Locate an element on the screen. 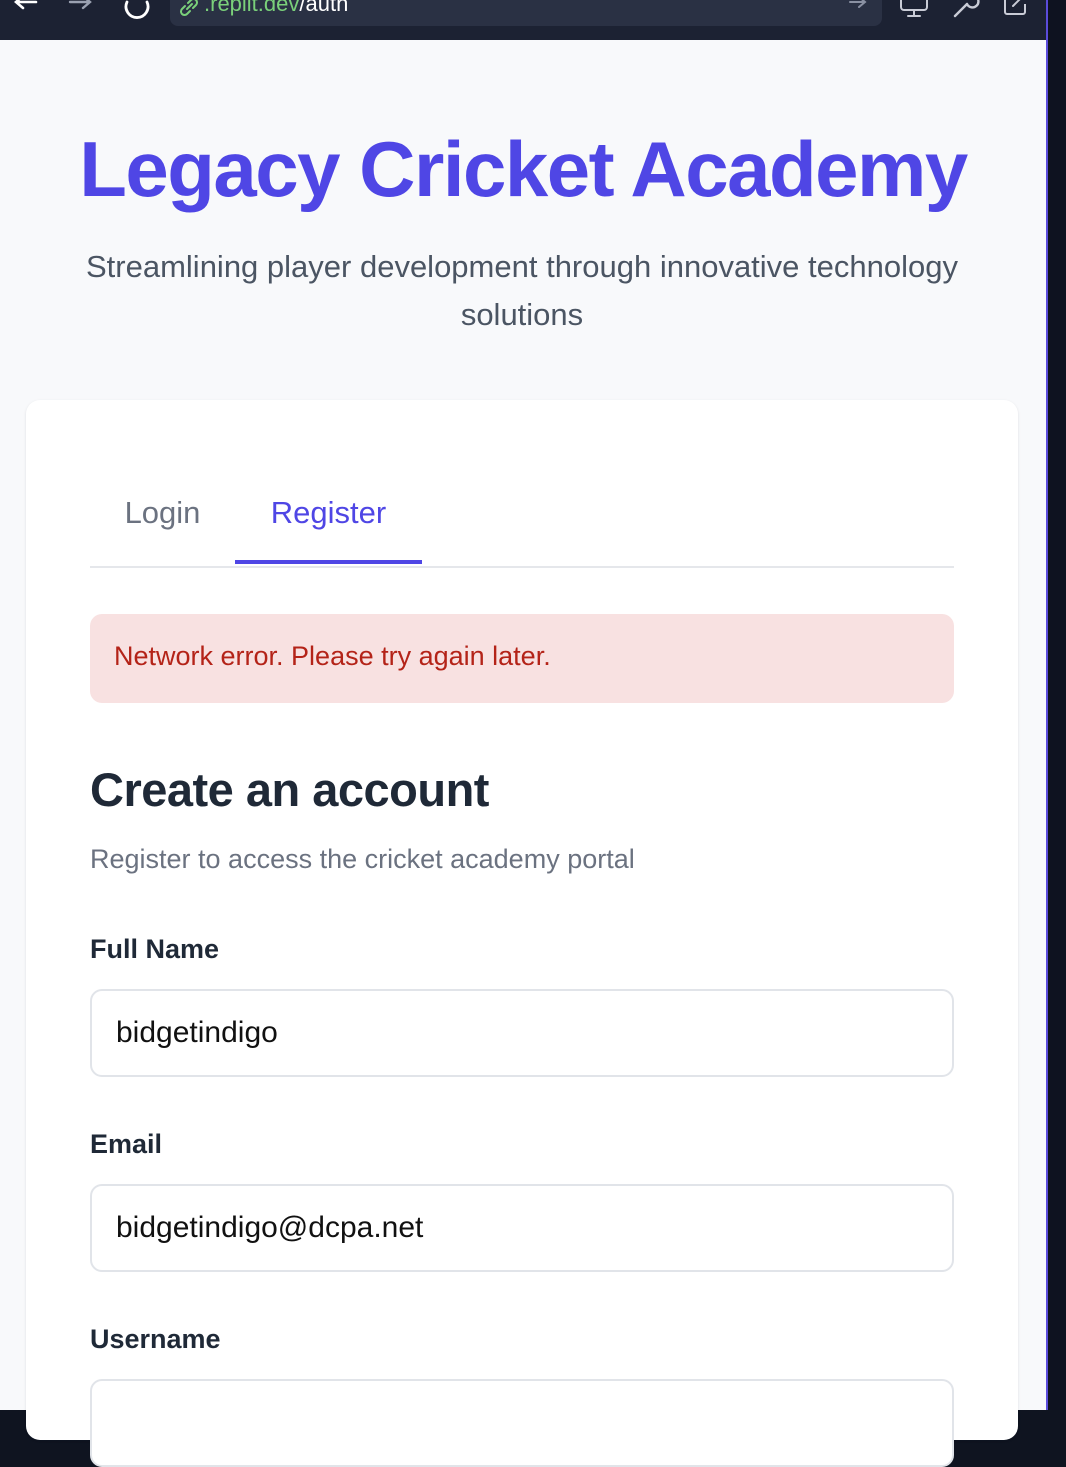 The height and width of the screenshot is (1467, 1066). full-name-label: Full Name is located at coordinates (155, 949).